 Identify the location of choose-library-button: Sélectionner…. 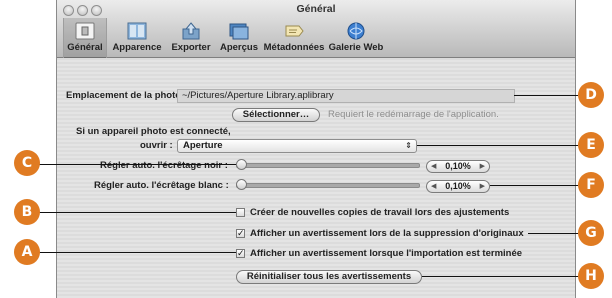
(276, 115).